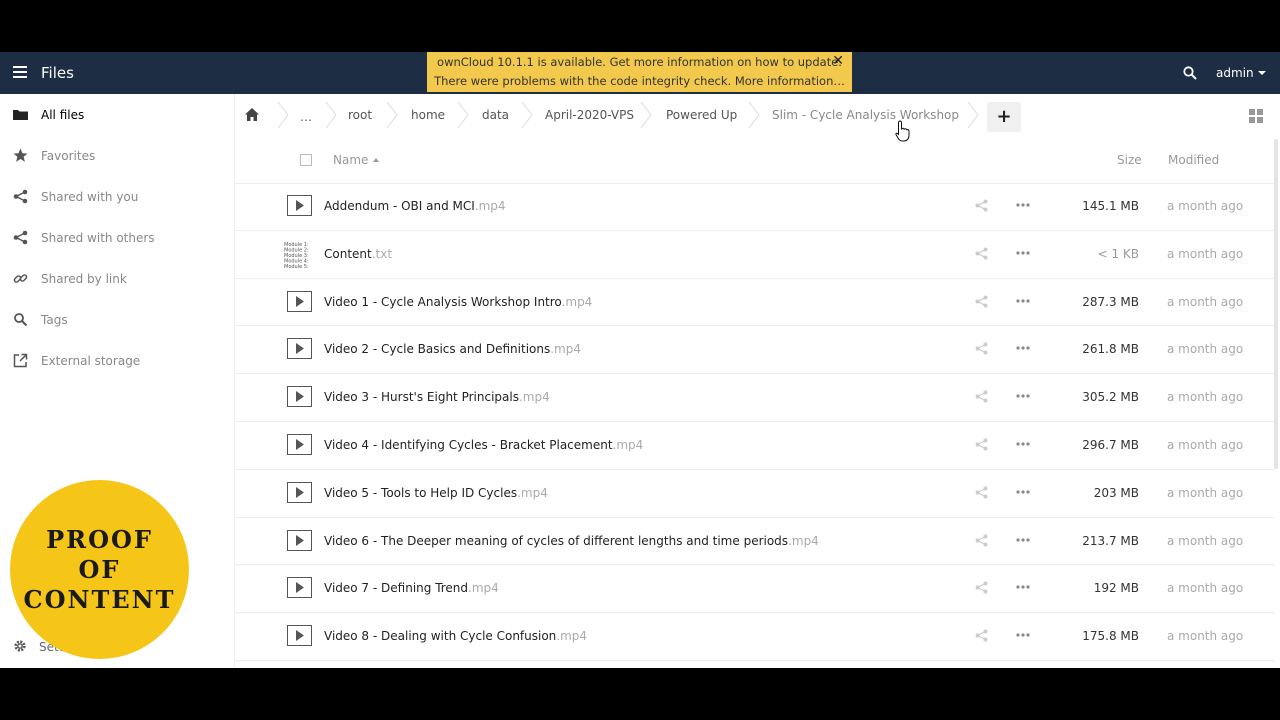 This screenshot has width=1280, height=720. I want to click on sidebar-item-shared-by-link: Shared by link, so click(117, 278).